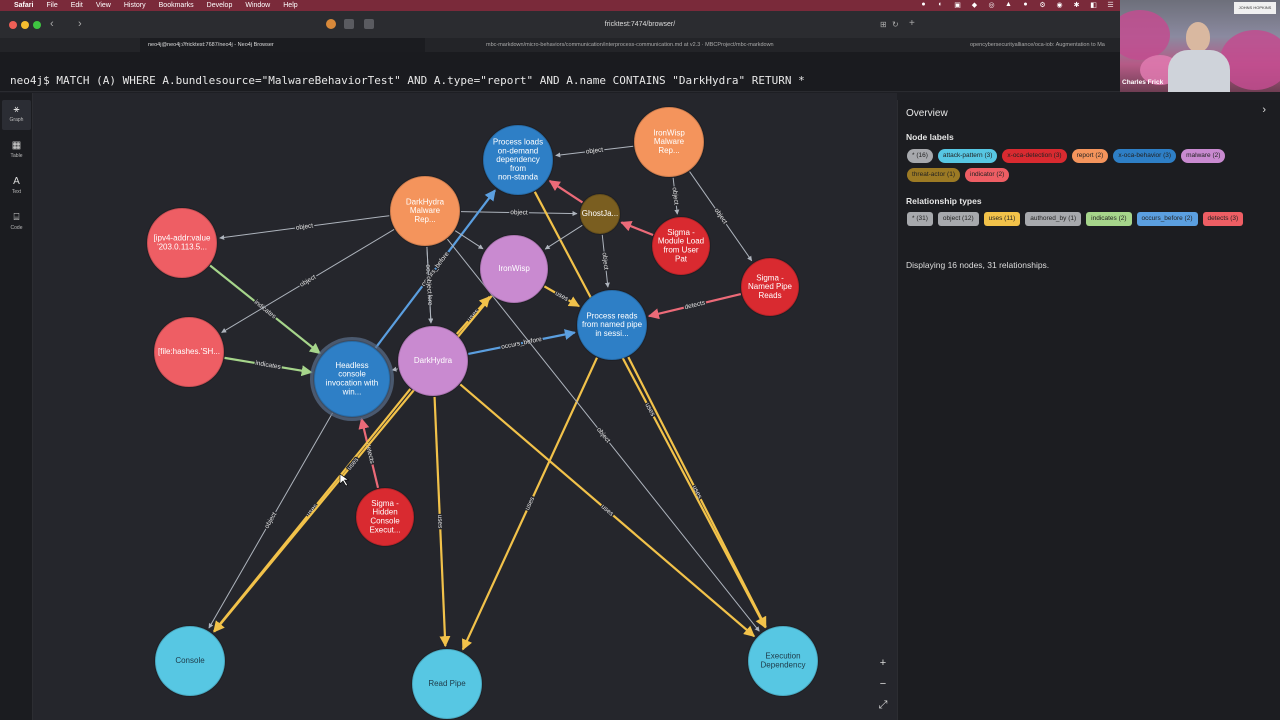  Describe the element at coordinates (522, 343) in the screenshot. I see `relationship-label: occurs_before` at that location.